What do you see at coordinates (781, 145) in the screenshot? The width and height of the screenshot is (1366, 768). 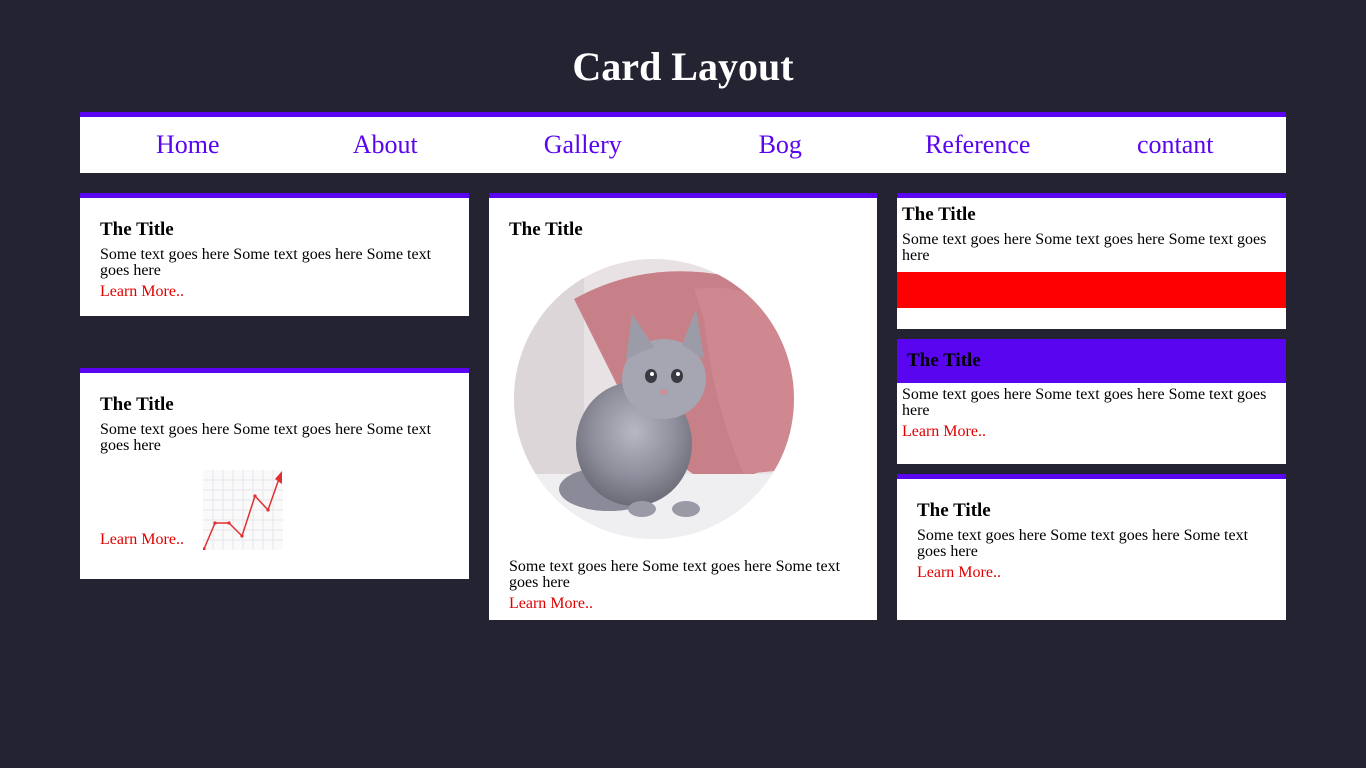 I see `nav-item-blog: Bog` at bounding box center [781, 145].